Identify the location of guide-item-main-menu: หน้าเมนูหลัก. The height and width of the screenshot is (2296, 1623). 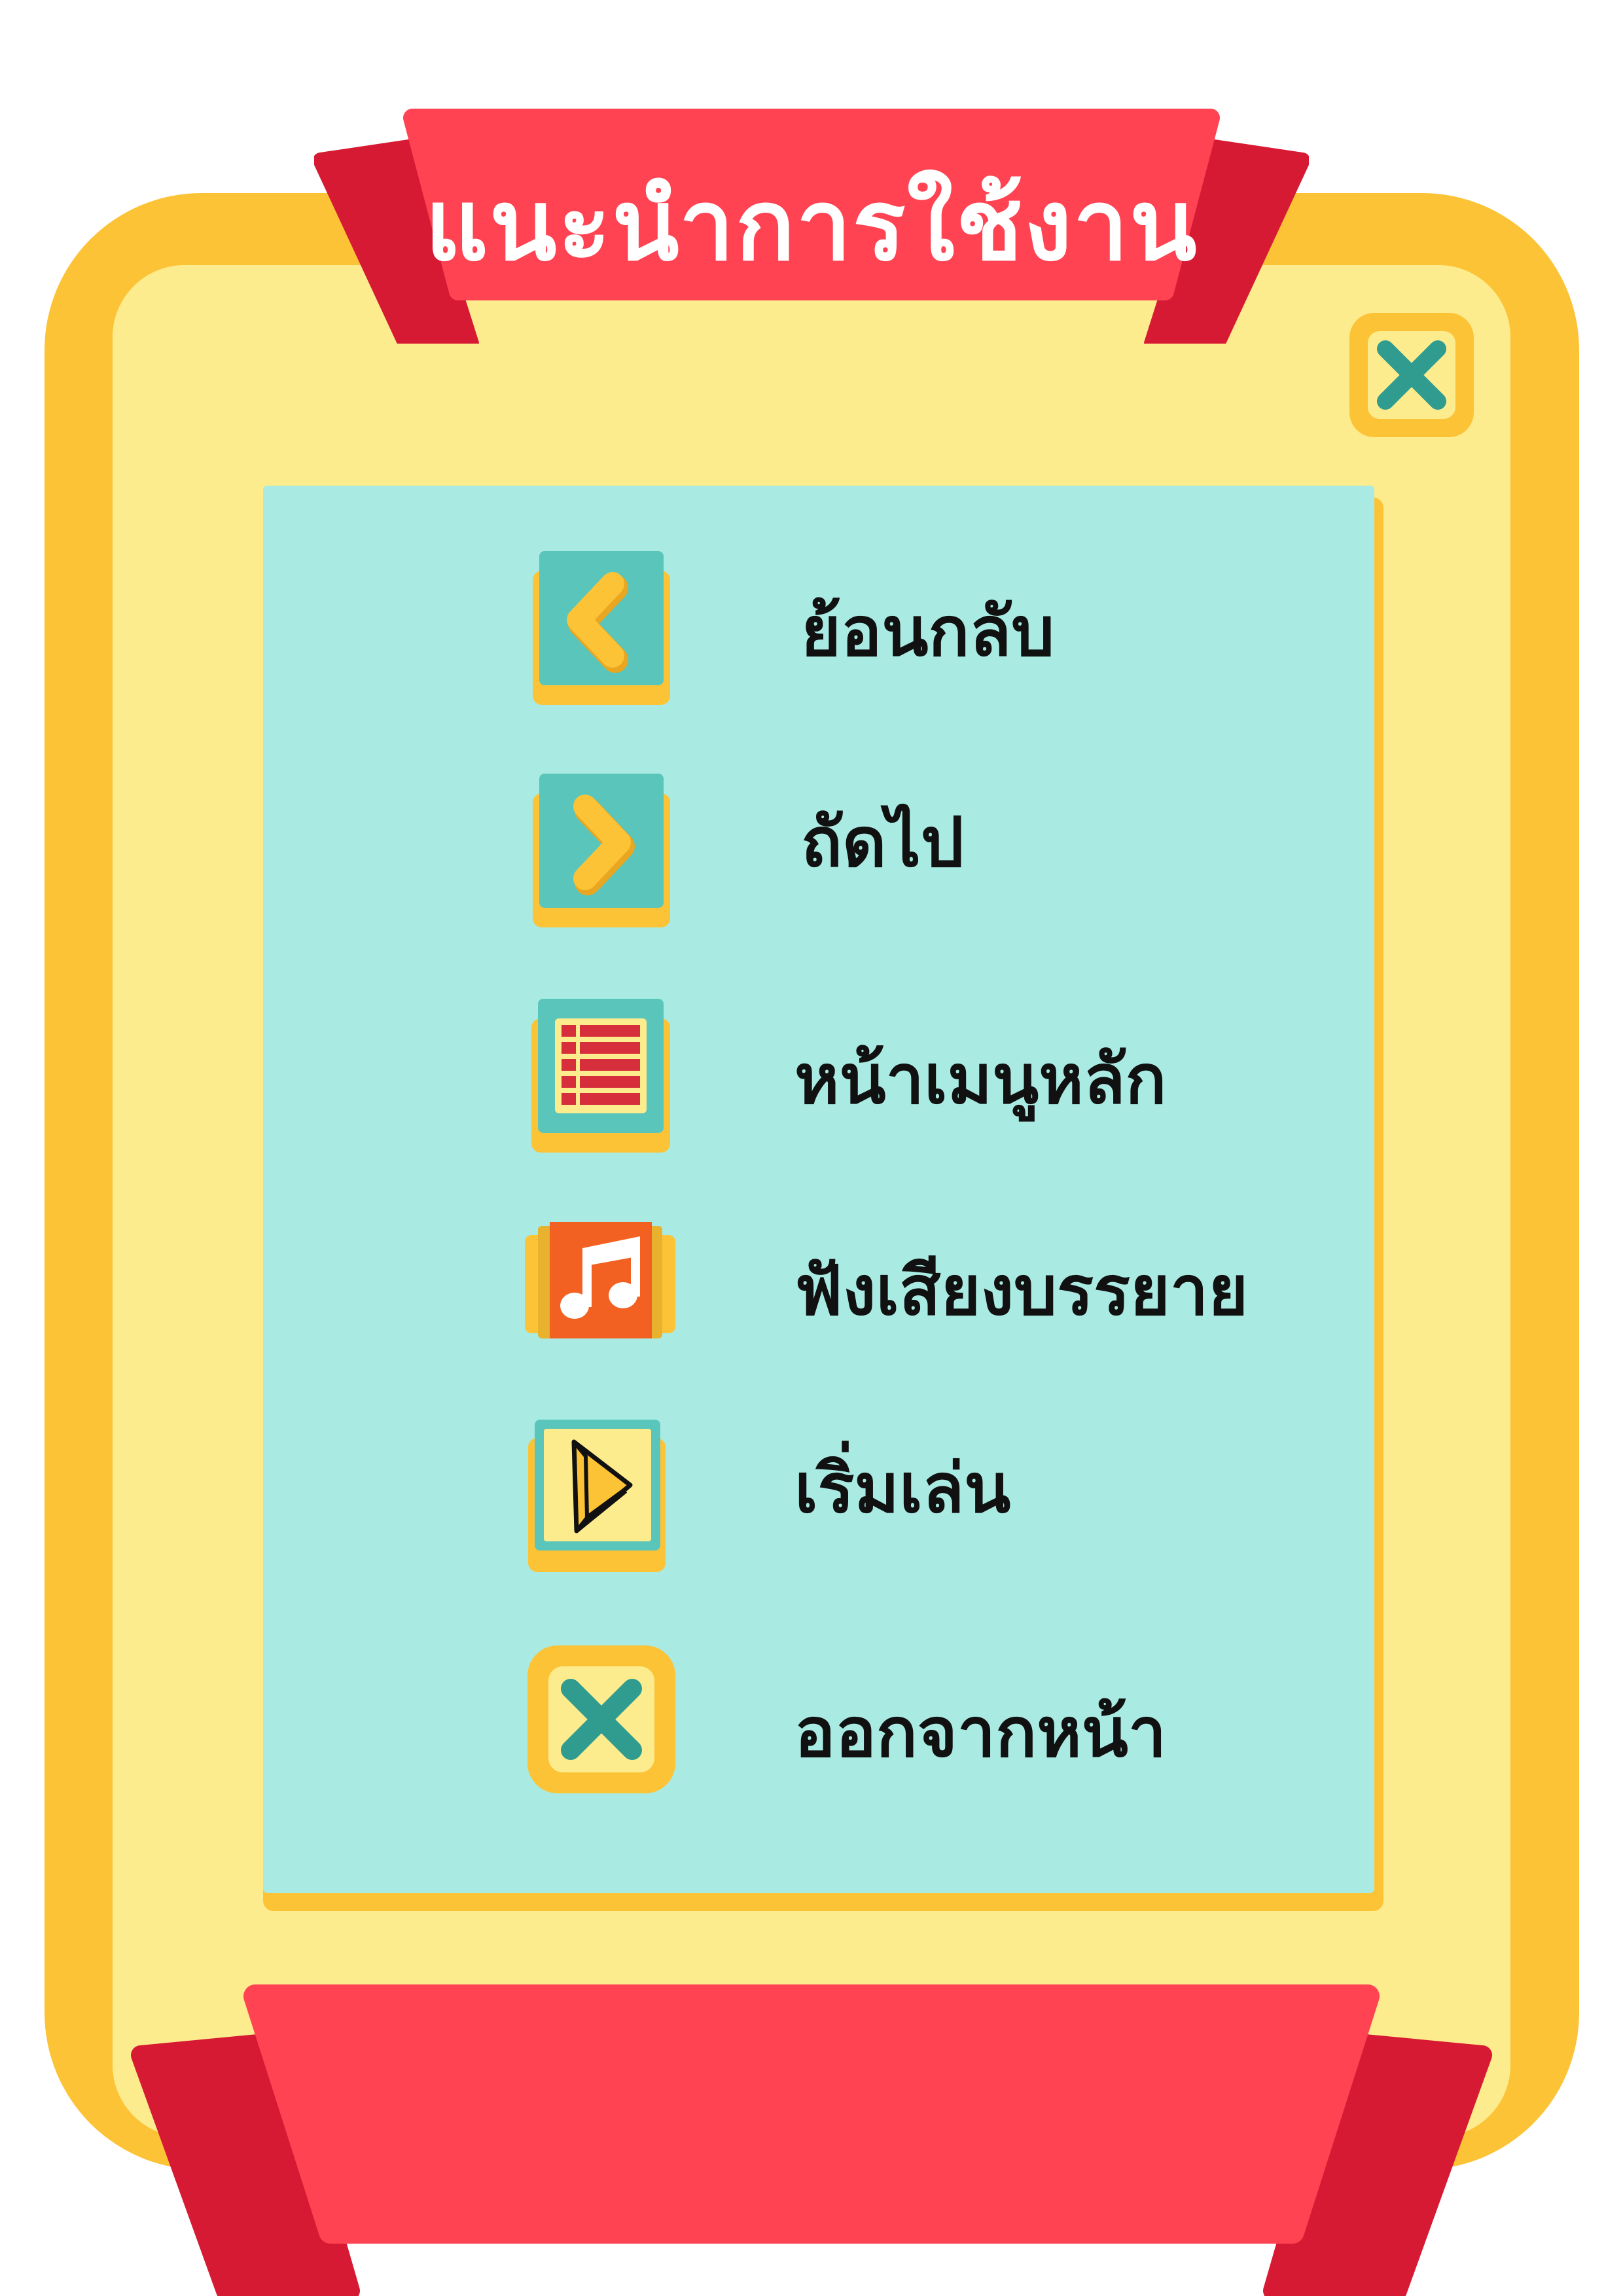
(818, 1077).